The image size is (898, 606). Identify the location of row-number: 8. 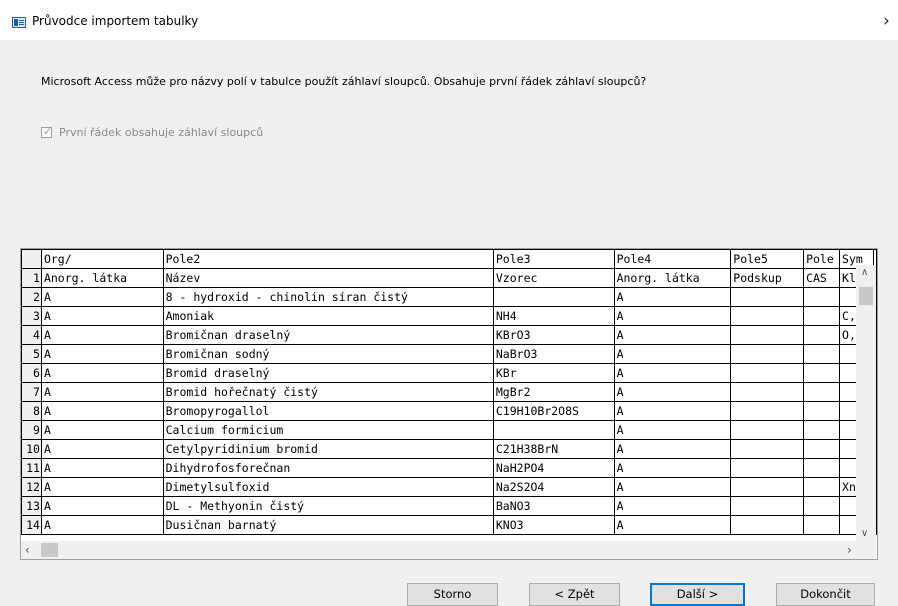
(31, 411).